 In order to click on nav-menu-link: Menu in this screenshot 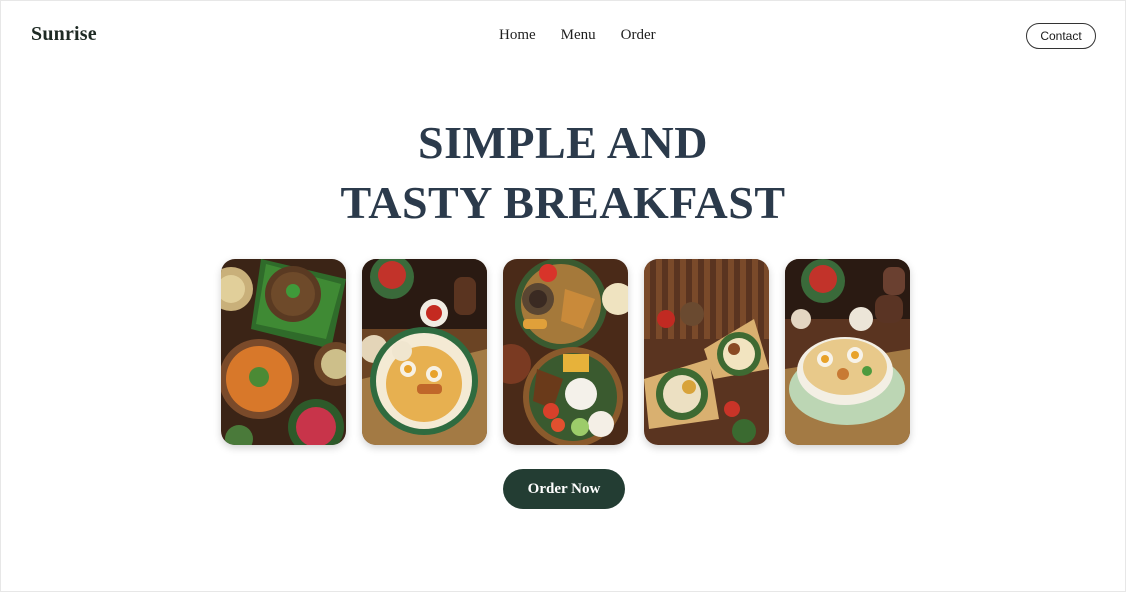, I will do `click(578, 35)`.